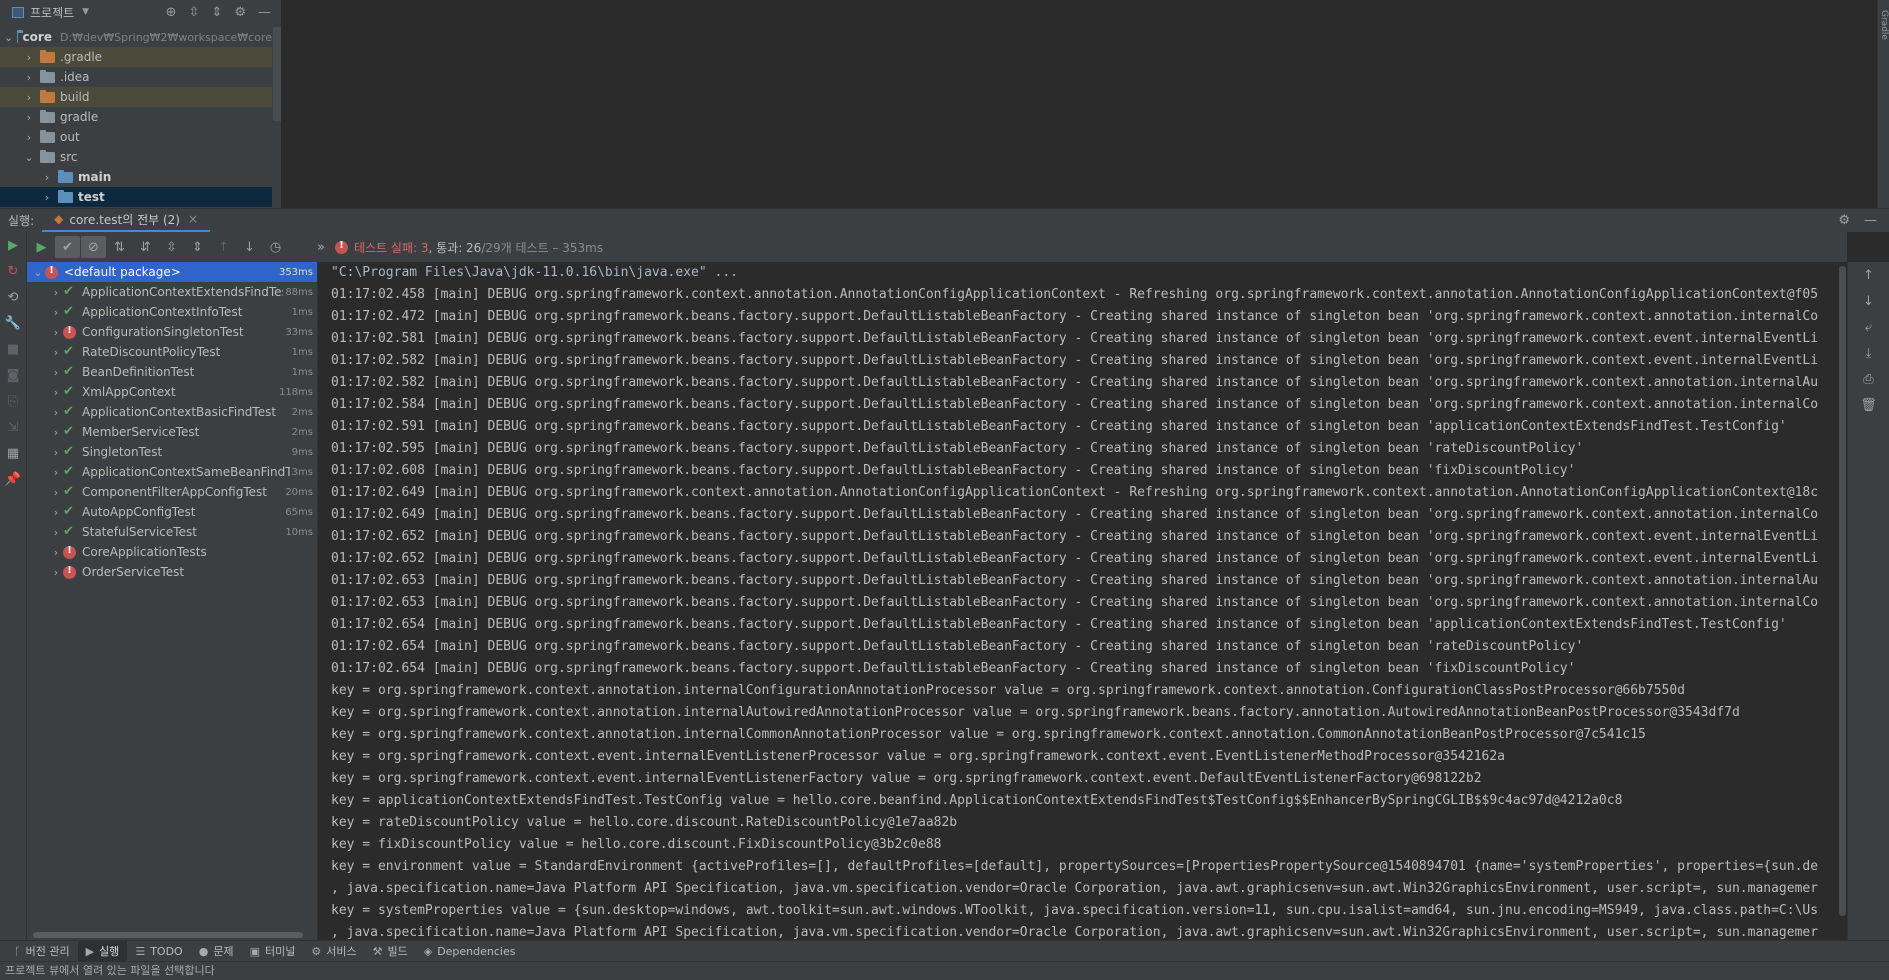 Image resolution: width=1889 pixels, height=980 pixels. Describe the element at coordinates (172, 492) in the screenshot. I see `test-tree-item: › ComponentFilterAppConfigTest 20ms` at that location.